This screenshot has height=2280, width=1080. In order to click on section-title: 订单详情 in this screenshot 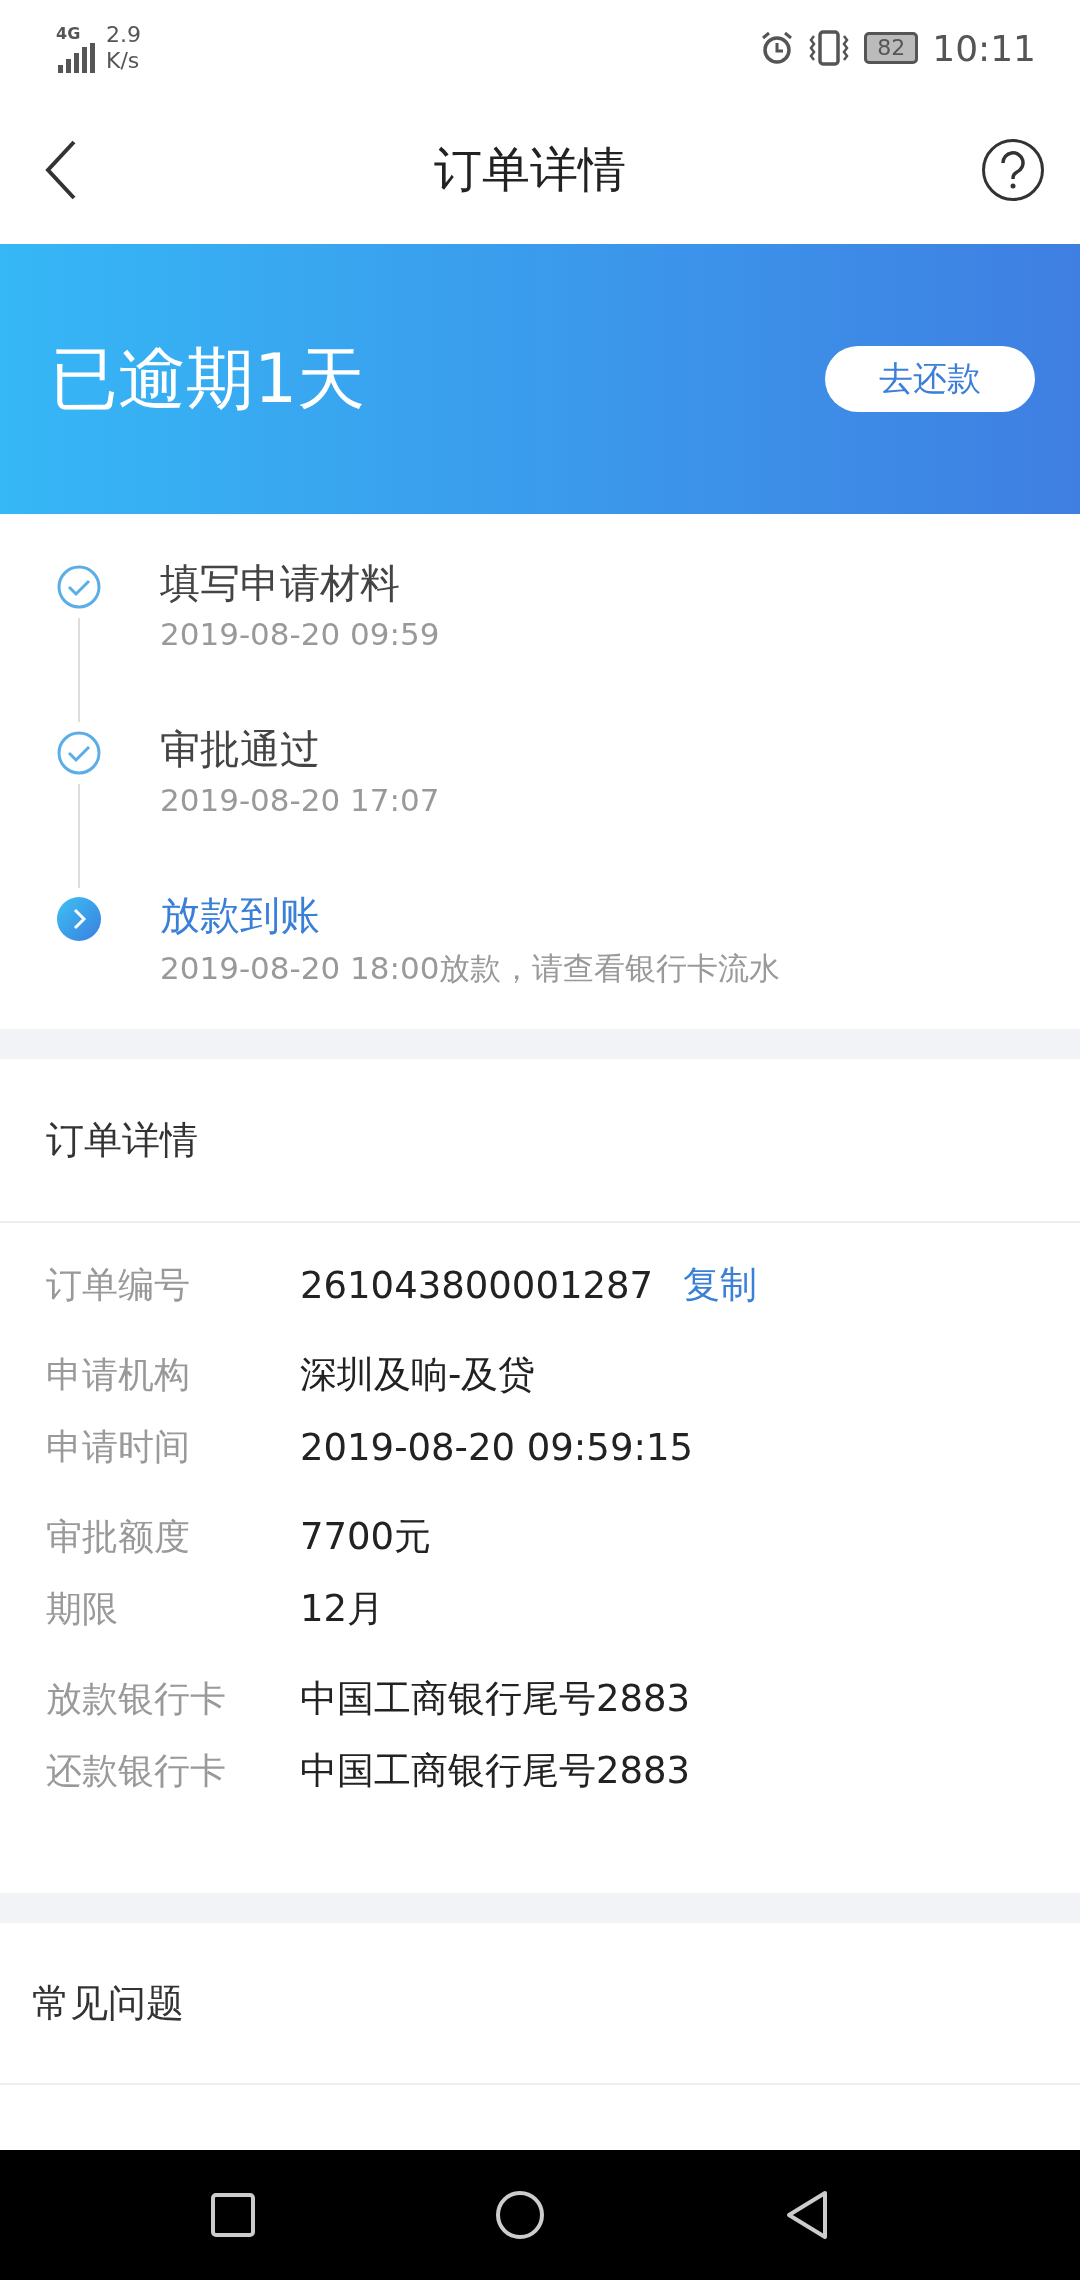, I will do `click(122, 1140)`.